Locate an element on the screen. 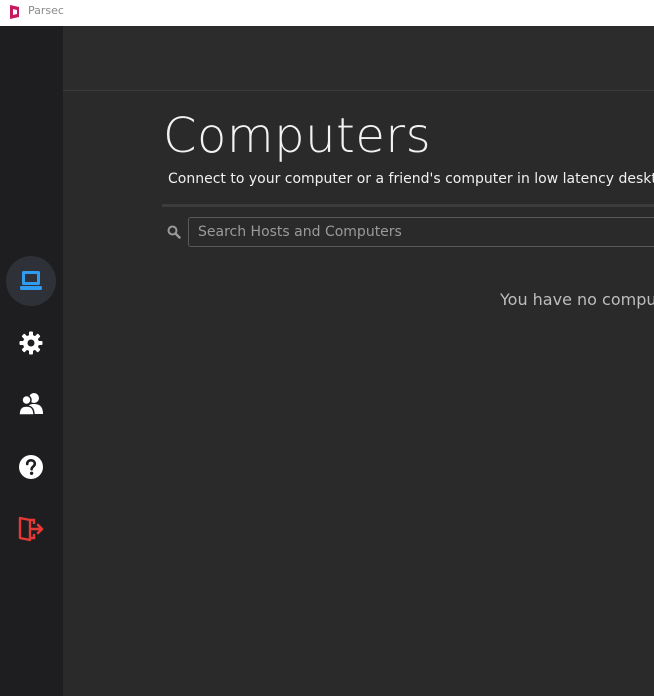  sidebar-item-help is located at coordinates (31, 467).